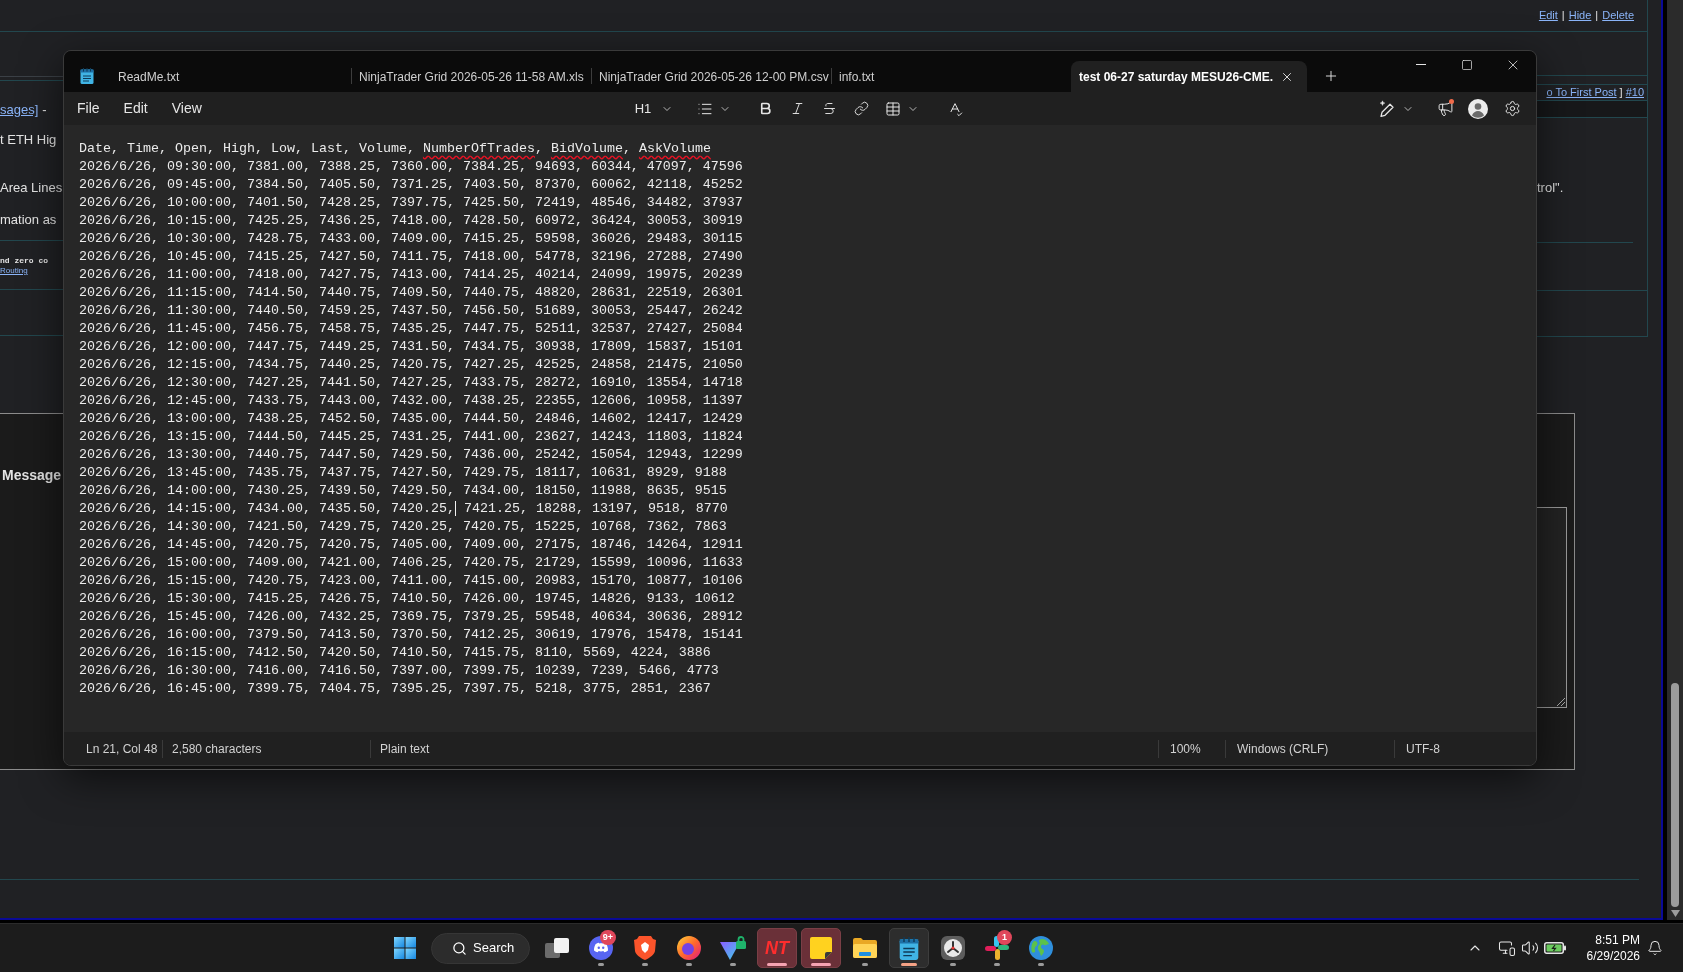  What do you see at coordinates (186, 108) in the screenshot?
I see `menu-item: View` at bounding box center [186, 108].